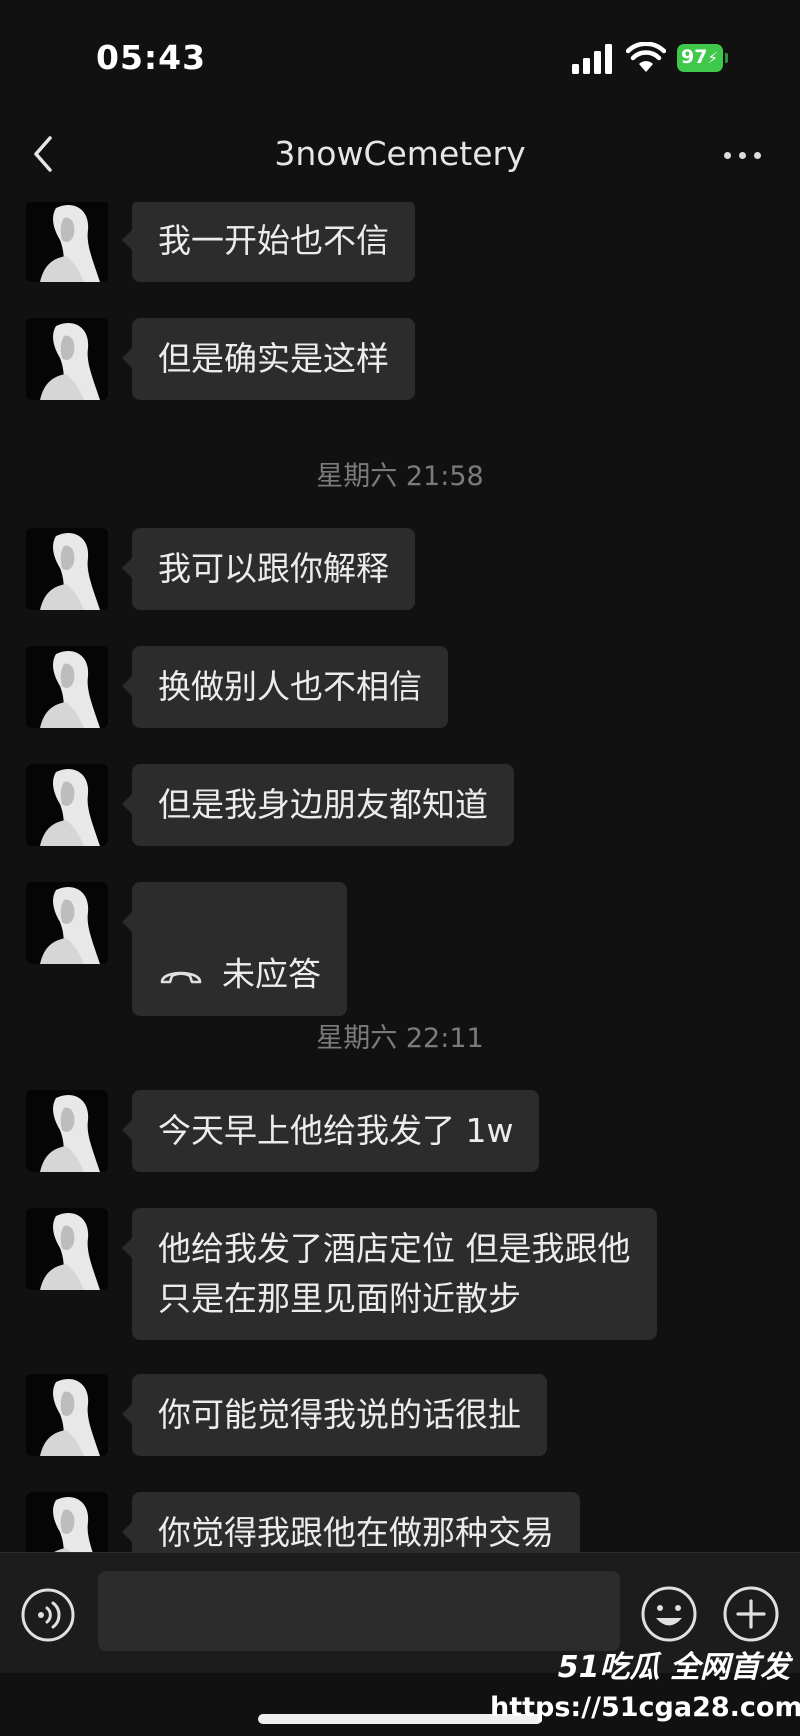  What do you see at coordinates (743, 155) in the screenshot?
I see `ellipsis-icon` at bounding box center [743, 155].